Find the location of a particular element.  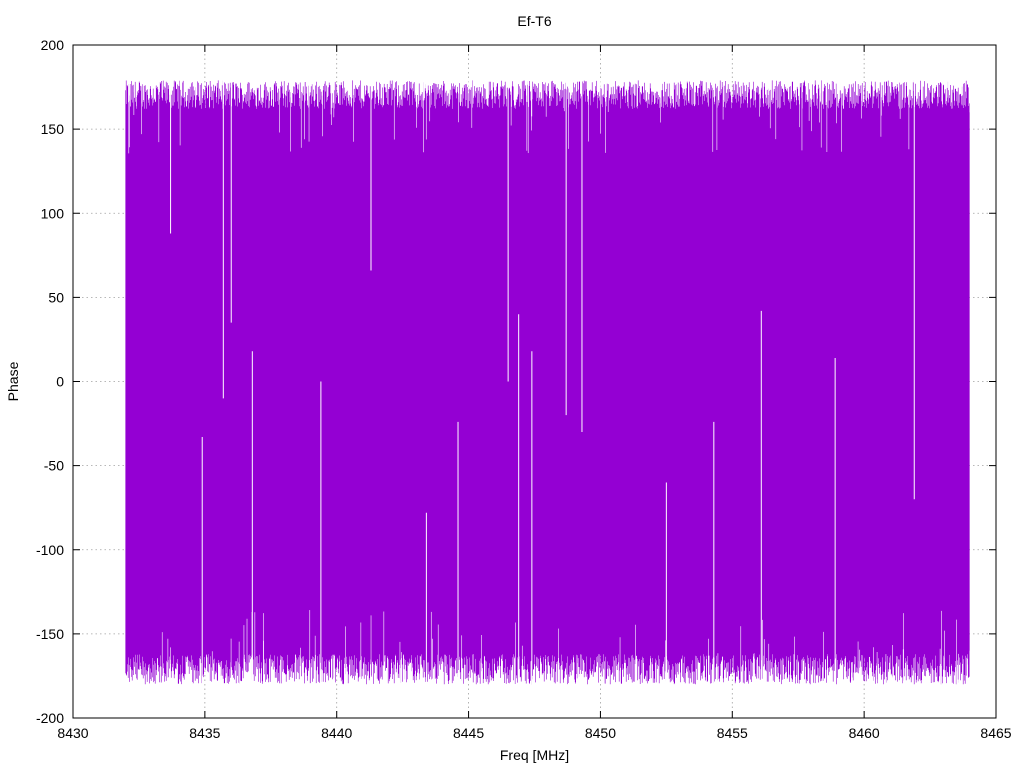

y-tick-label: 100 is located at coordinates (53, 213).